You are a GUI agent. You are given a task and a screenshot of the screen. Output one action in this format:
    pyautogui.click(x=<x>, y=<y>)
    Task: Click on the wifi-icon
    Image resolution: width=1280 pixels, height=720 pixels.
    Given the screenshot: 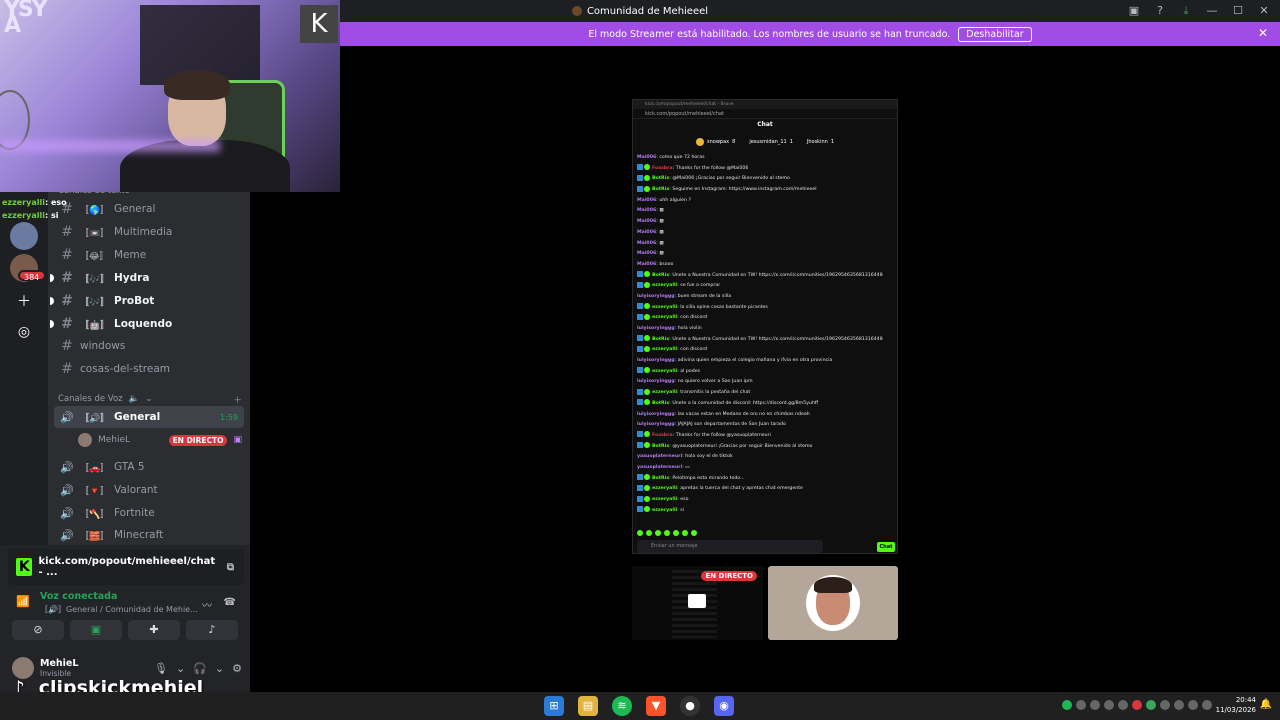 What is the action you would take?
    pyautogui.click(x=1193, y=705)
    